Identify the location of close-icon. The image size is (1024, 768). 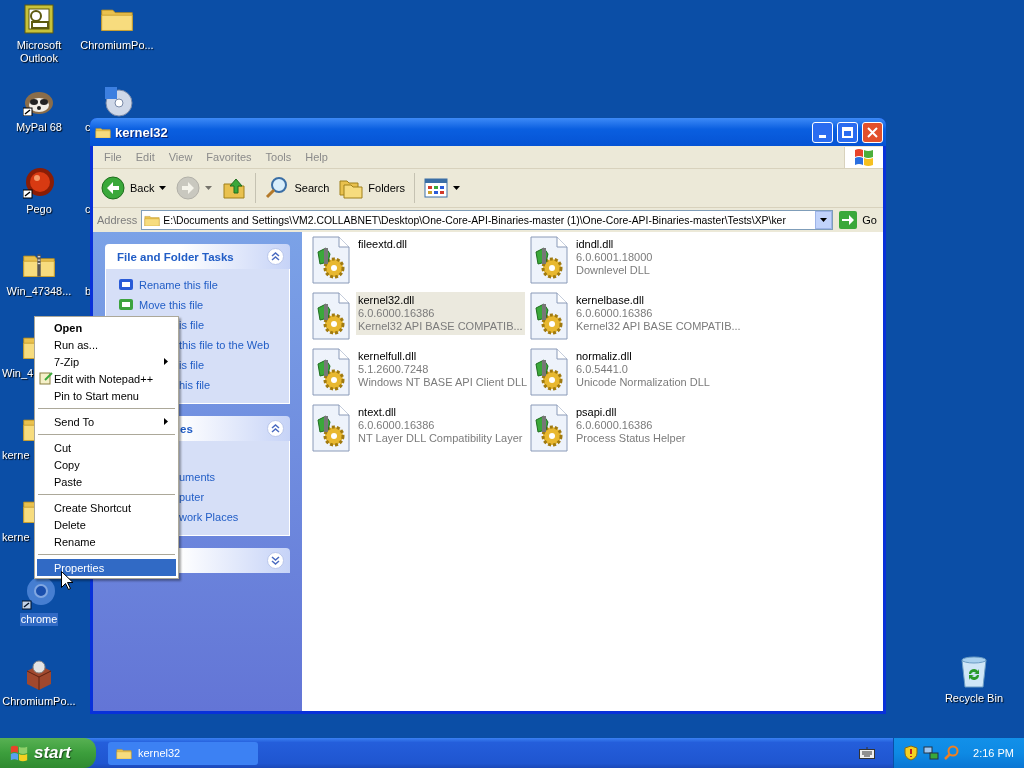
(872, 132).